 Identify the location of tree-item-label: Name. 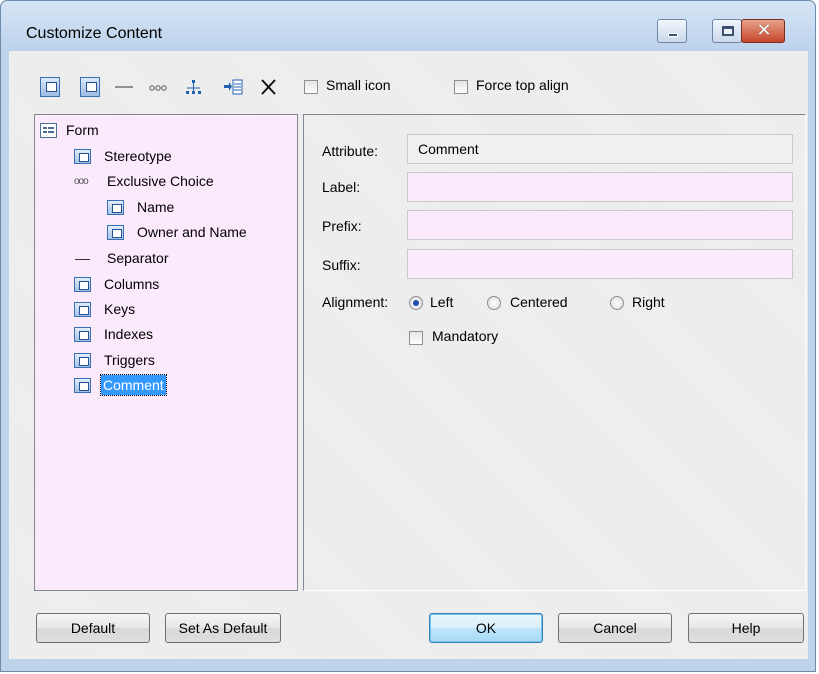
(156, 207).